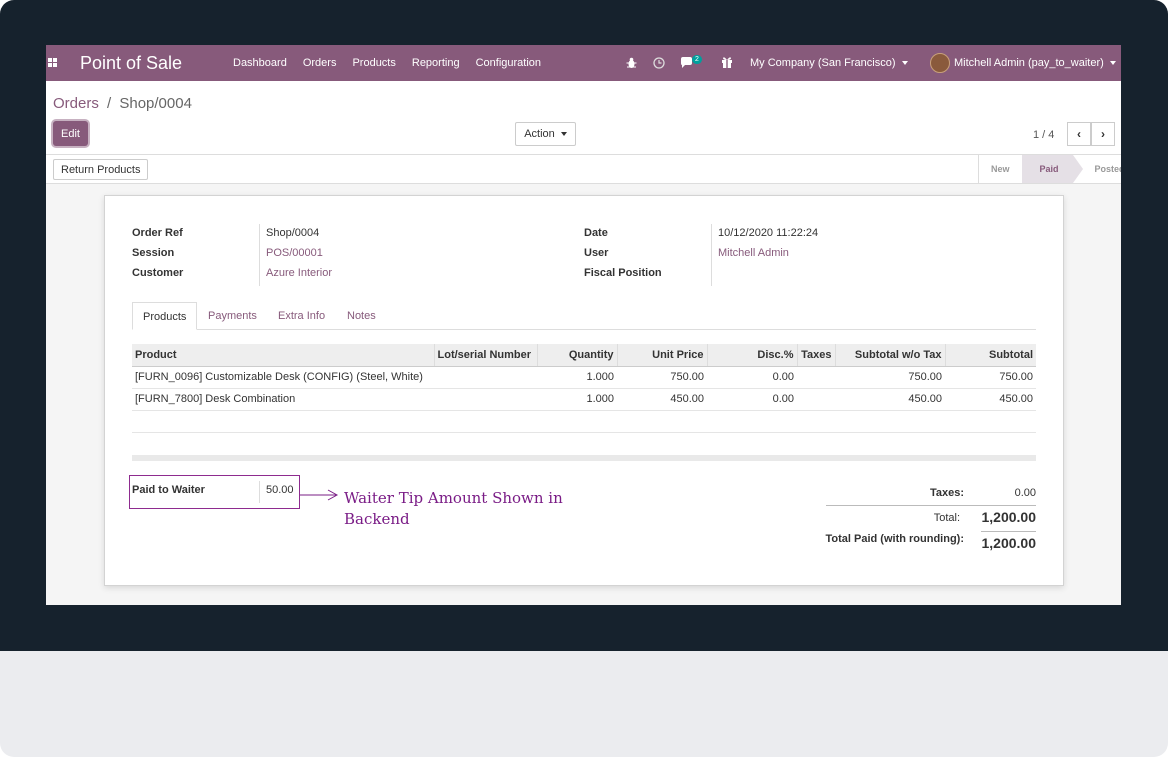  What do you see at coordinates (890, 355) in the screenshot?
I see `column-header: Subtotal w/o Tax` at bounding box center [890, 355].